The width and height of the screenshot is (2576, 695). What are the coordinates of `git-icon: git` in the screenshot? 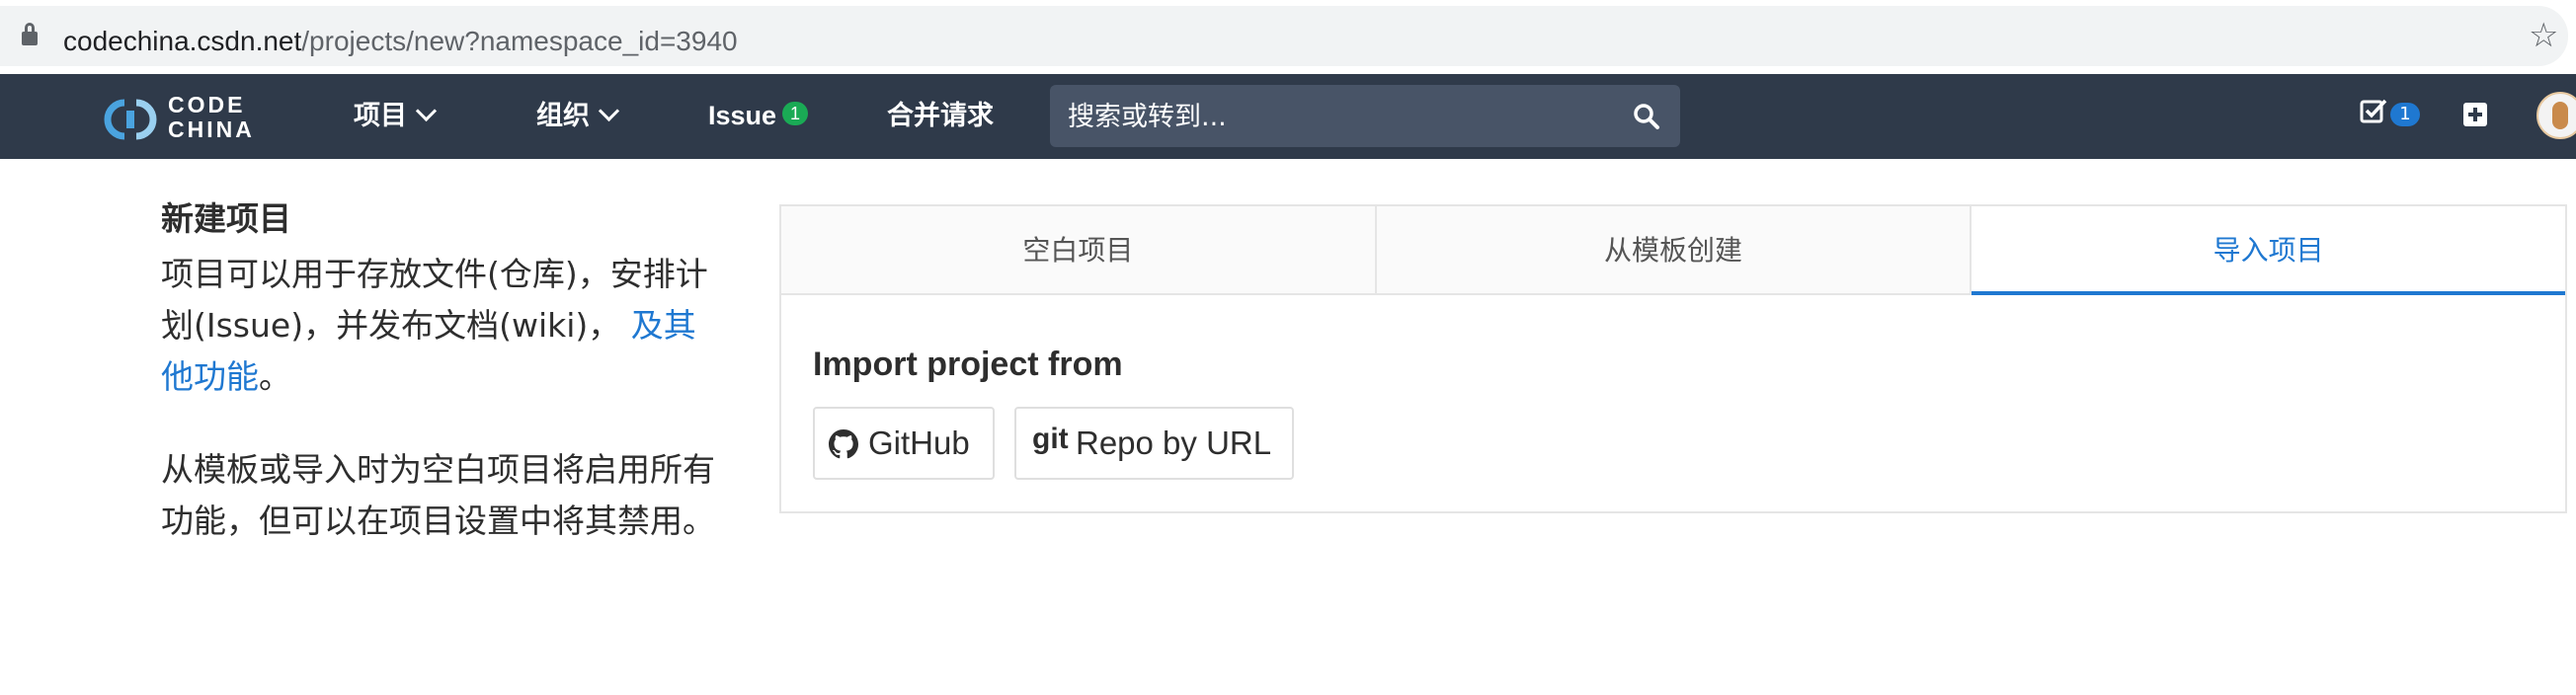 It's located at (1050, 439).